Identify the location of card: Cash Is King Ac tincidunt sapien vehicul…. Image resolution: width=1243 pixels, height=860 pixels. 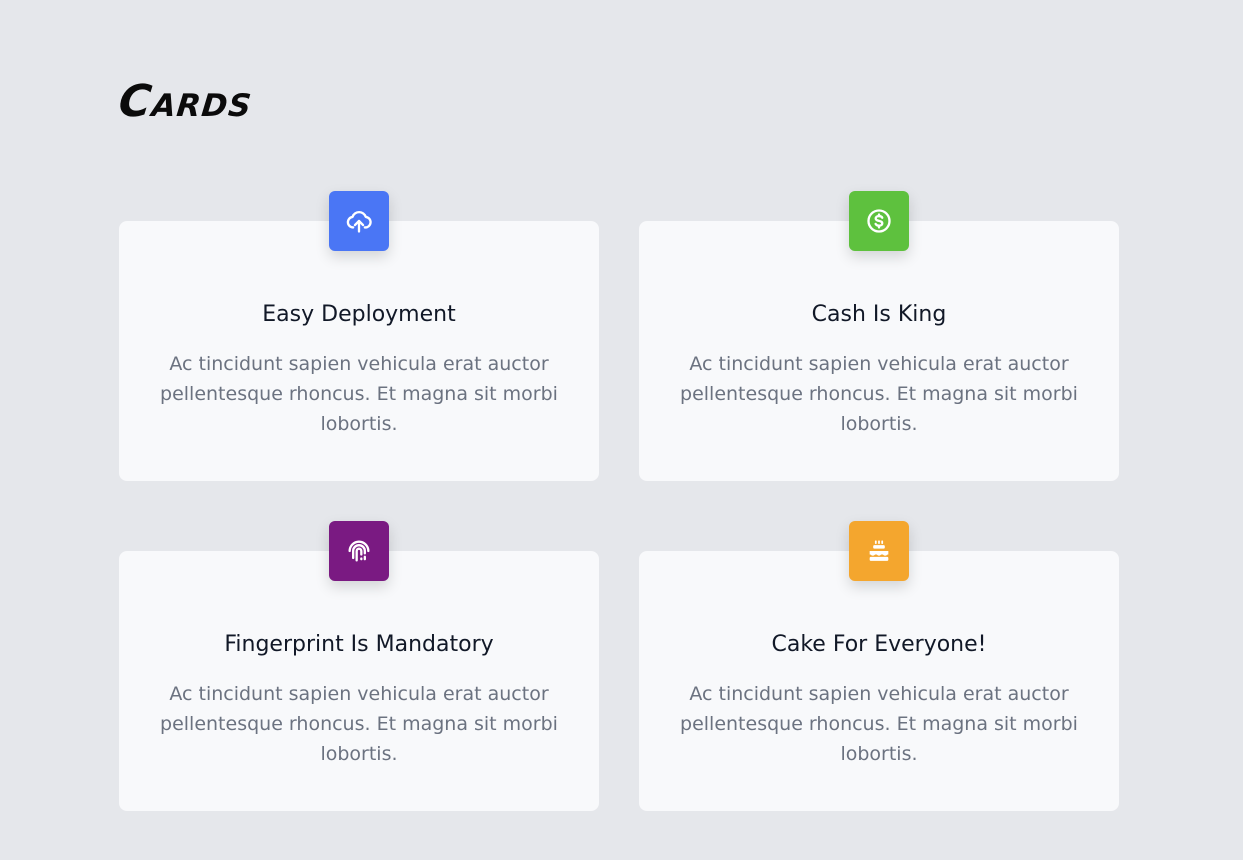
(879, 336).